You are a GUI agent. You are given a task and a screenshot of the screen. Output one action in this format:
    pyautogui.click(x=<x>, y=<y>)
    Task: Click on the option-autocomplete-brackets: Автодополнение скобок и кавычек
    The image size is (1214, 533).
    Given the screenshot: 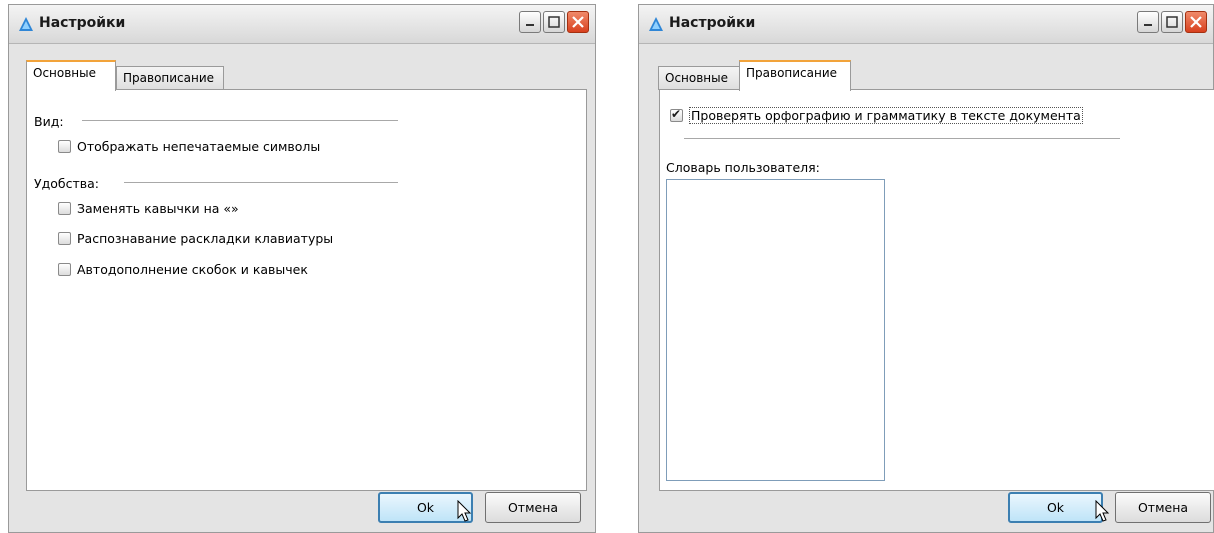 What is the action you would take?
    pyautogui.click(x=183, y=269)
    